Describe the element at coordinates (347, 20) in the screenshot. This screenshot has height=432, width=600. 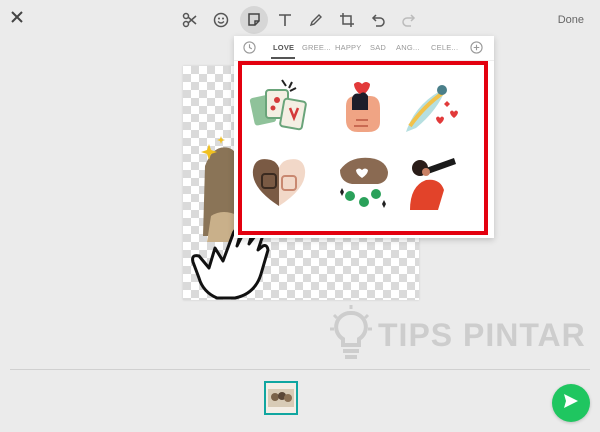
I see `crop-rotate-icon` at that location.